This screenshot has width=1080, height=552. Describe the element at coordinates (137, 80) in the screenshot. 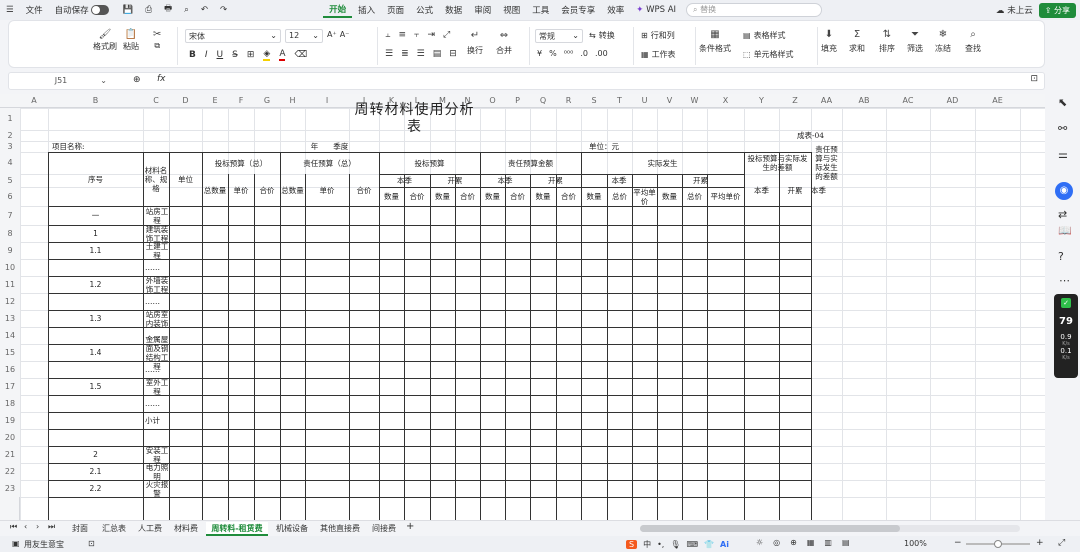

I see `zoom-formula-icon: ⊕` at that location.